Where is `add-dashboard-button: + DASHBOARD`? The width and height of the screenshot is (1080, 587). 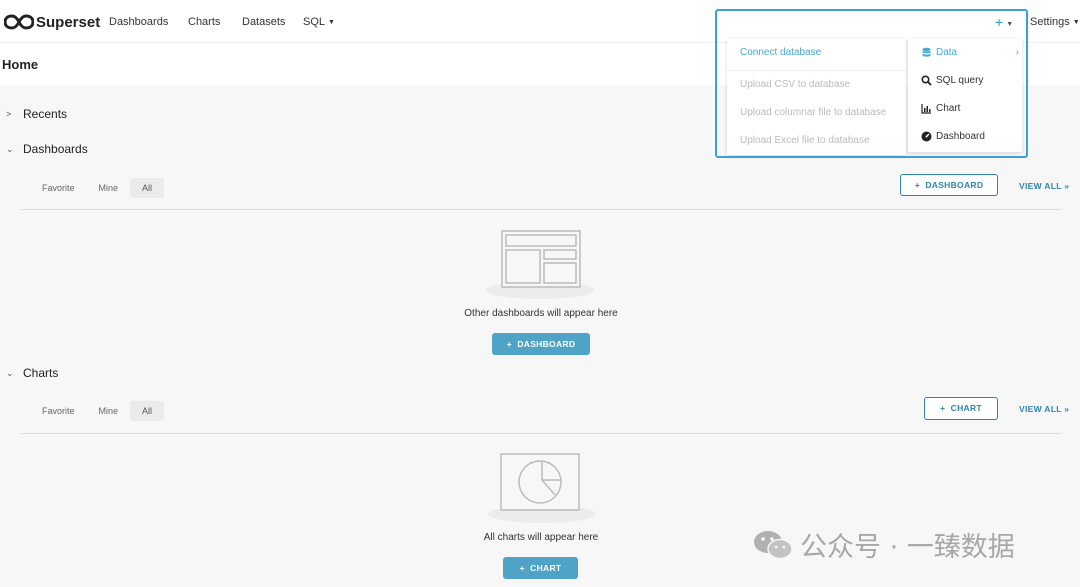 add-dashboard-button: + DASHBOARD is located at coordinates (949, 185).